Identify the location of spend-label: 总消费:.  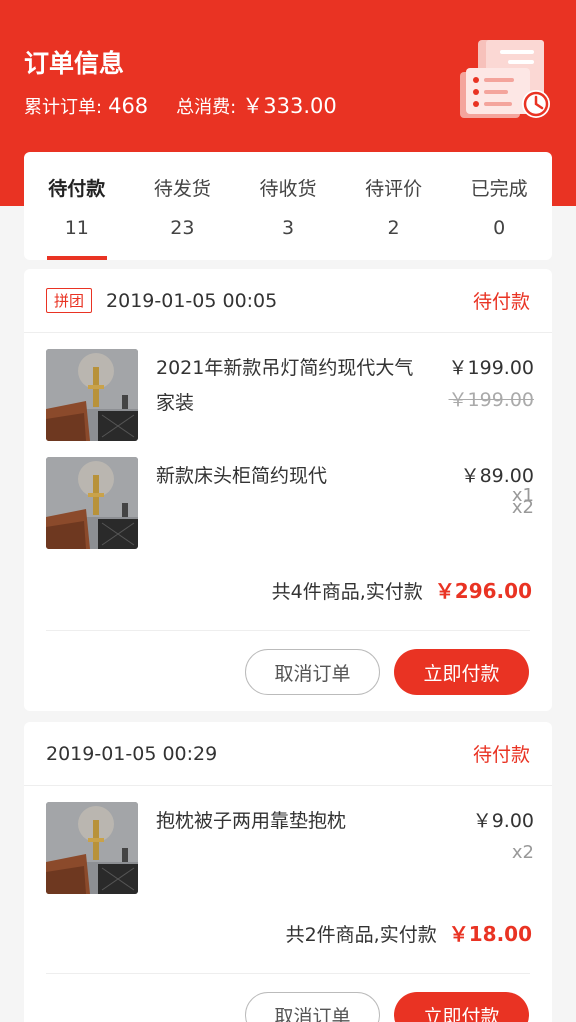
(206, 107).